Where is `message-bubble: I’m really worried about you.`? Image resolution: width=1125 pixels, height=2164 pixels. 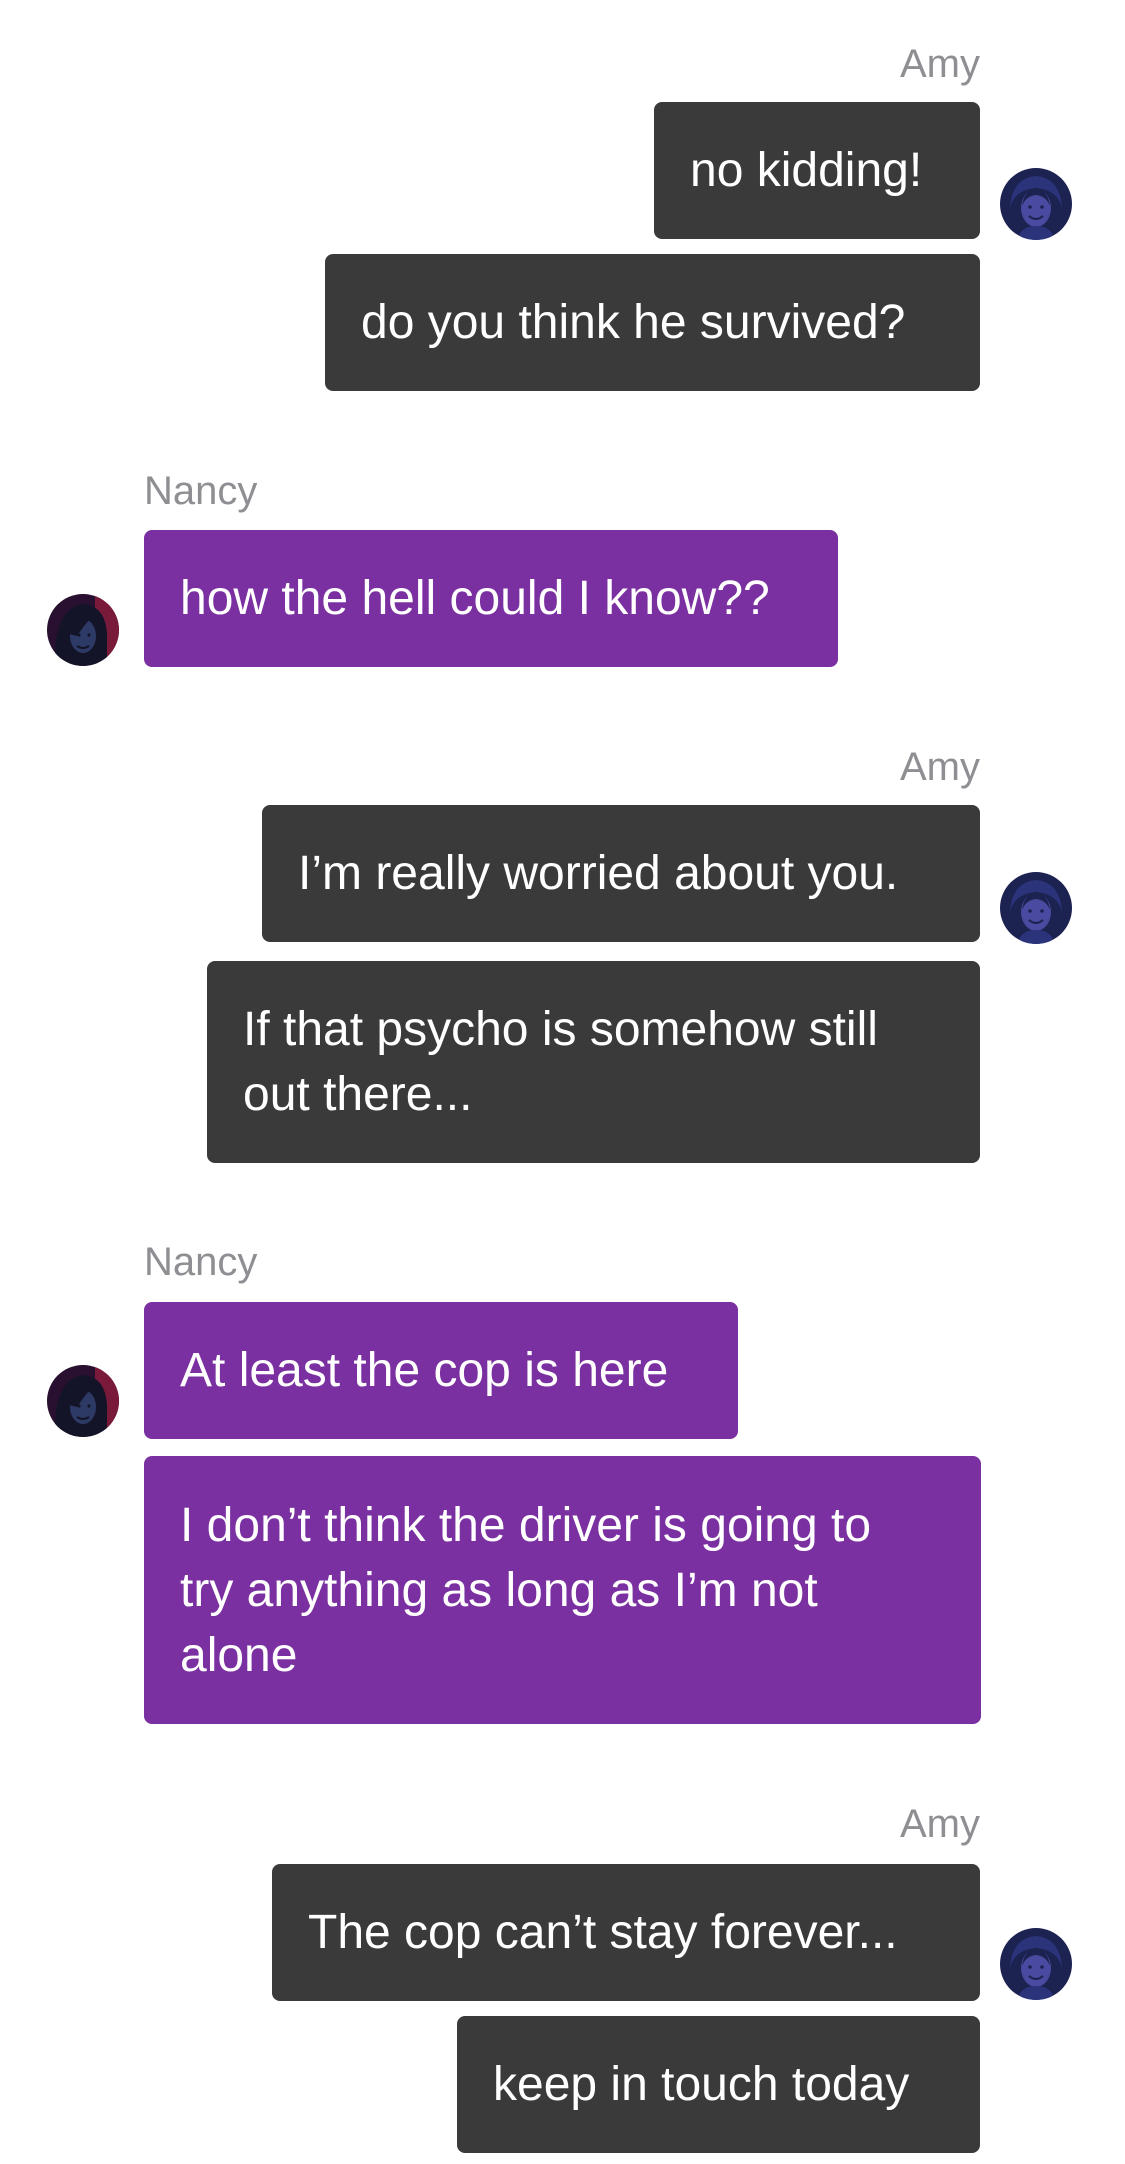 message-bubble: I’m really worried about you. is located at coordinates (621, 873).